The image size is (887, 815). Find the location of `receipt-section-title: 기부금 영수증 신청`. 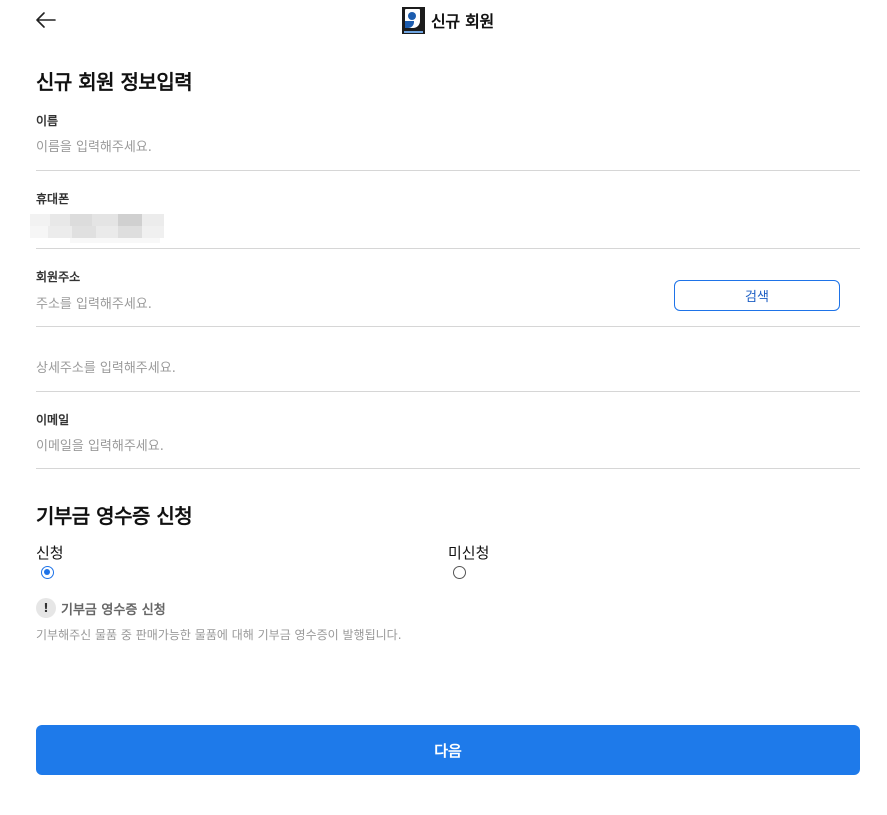

receipt-section-title: 기부금 영수증 신청 is located at coordinates (114, 516).